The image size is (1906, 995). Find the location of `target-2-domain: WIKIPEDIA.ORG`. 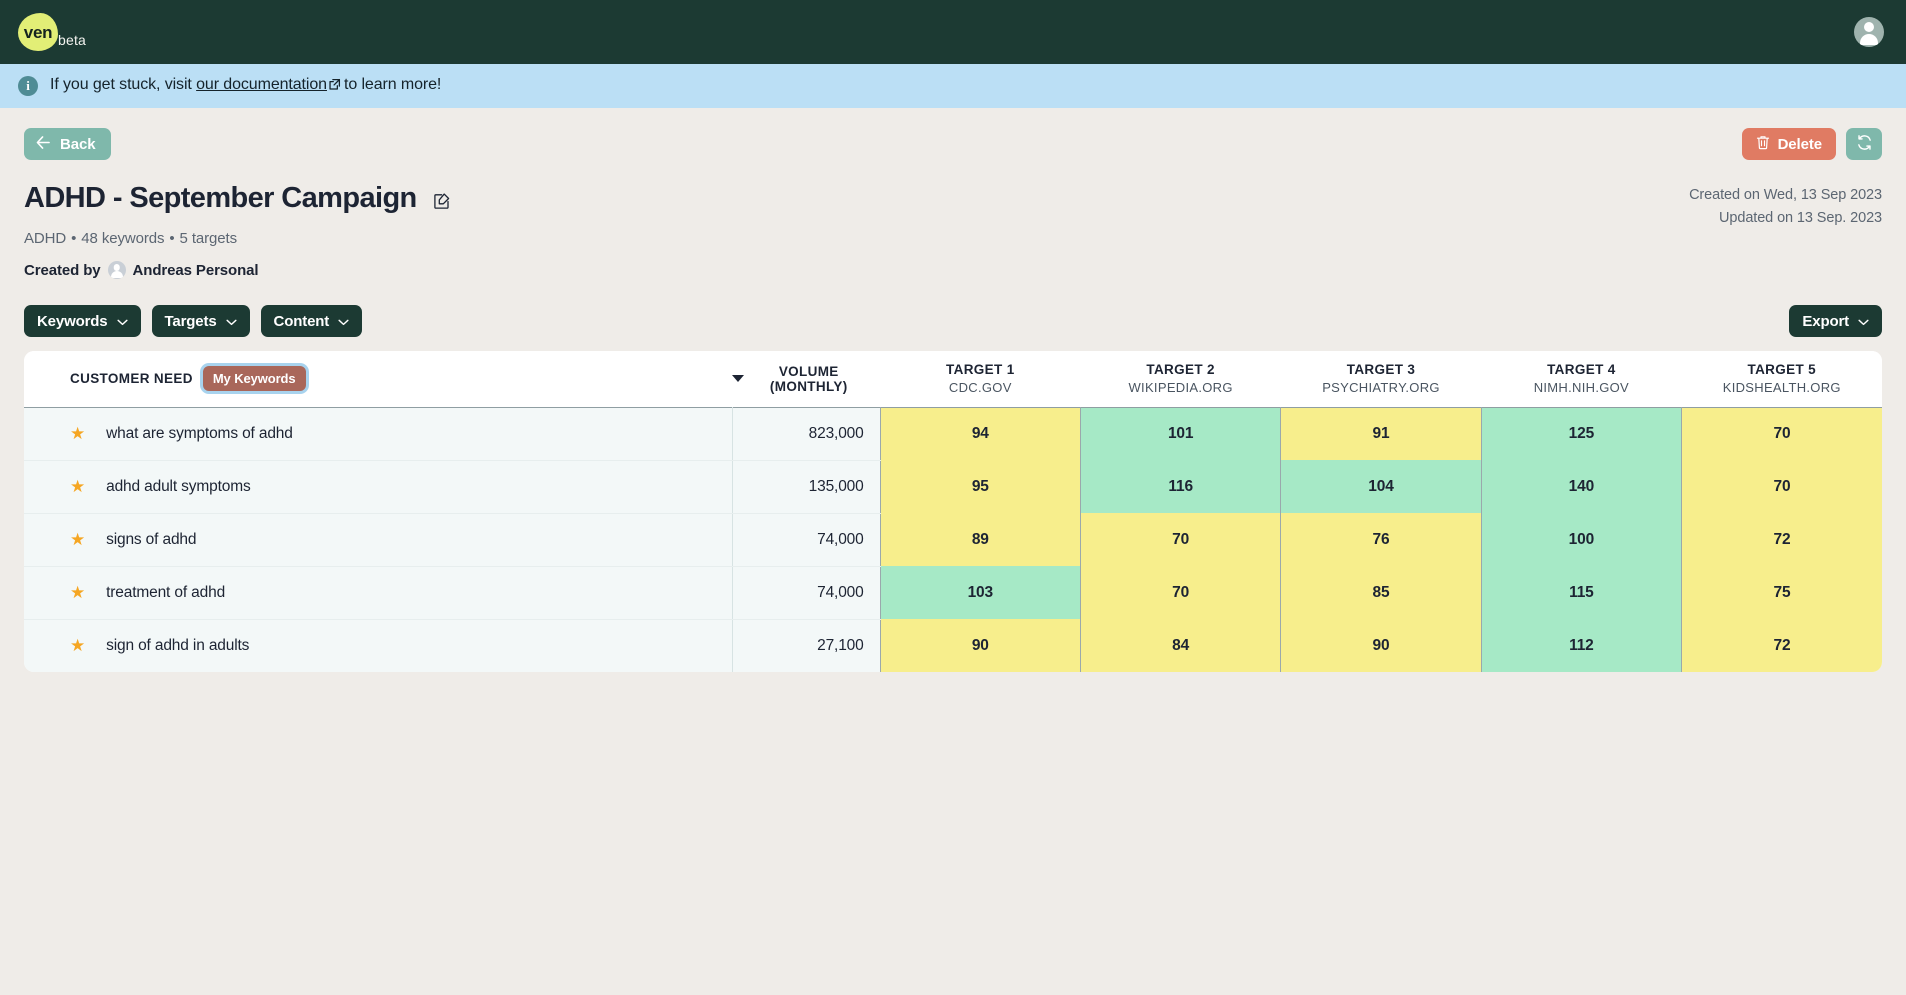

target-2-domain: WIKIPEDIA.ORG is located at coordinates (1180, 388).